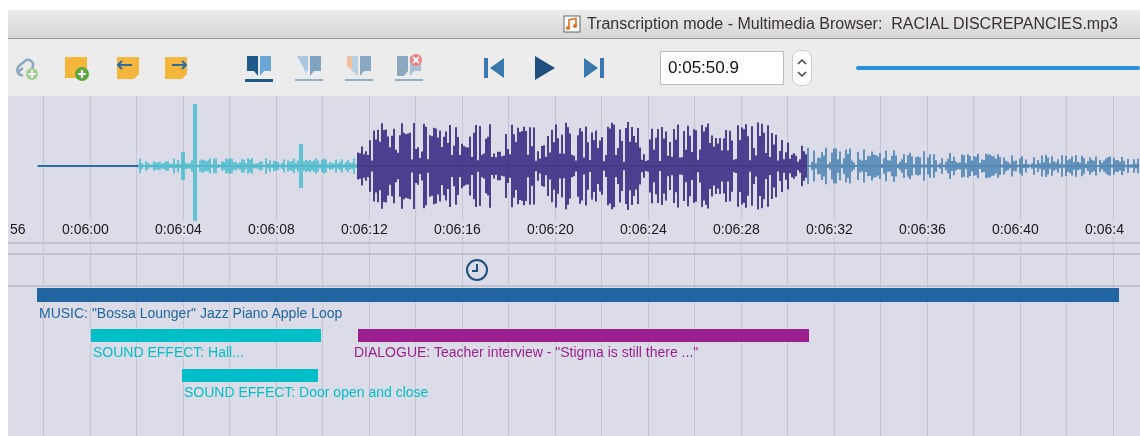  What do you see at coordinates (571, 24) in the screenshot?
I see `music-note-icon` at bounding box center [571, 24].